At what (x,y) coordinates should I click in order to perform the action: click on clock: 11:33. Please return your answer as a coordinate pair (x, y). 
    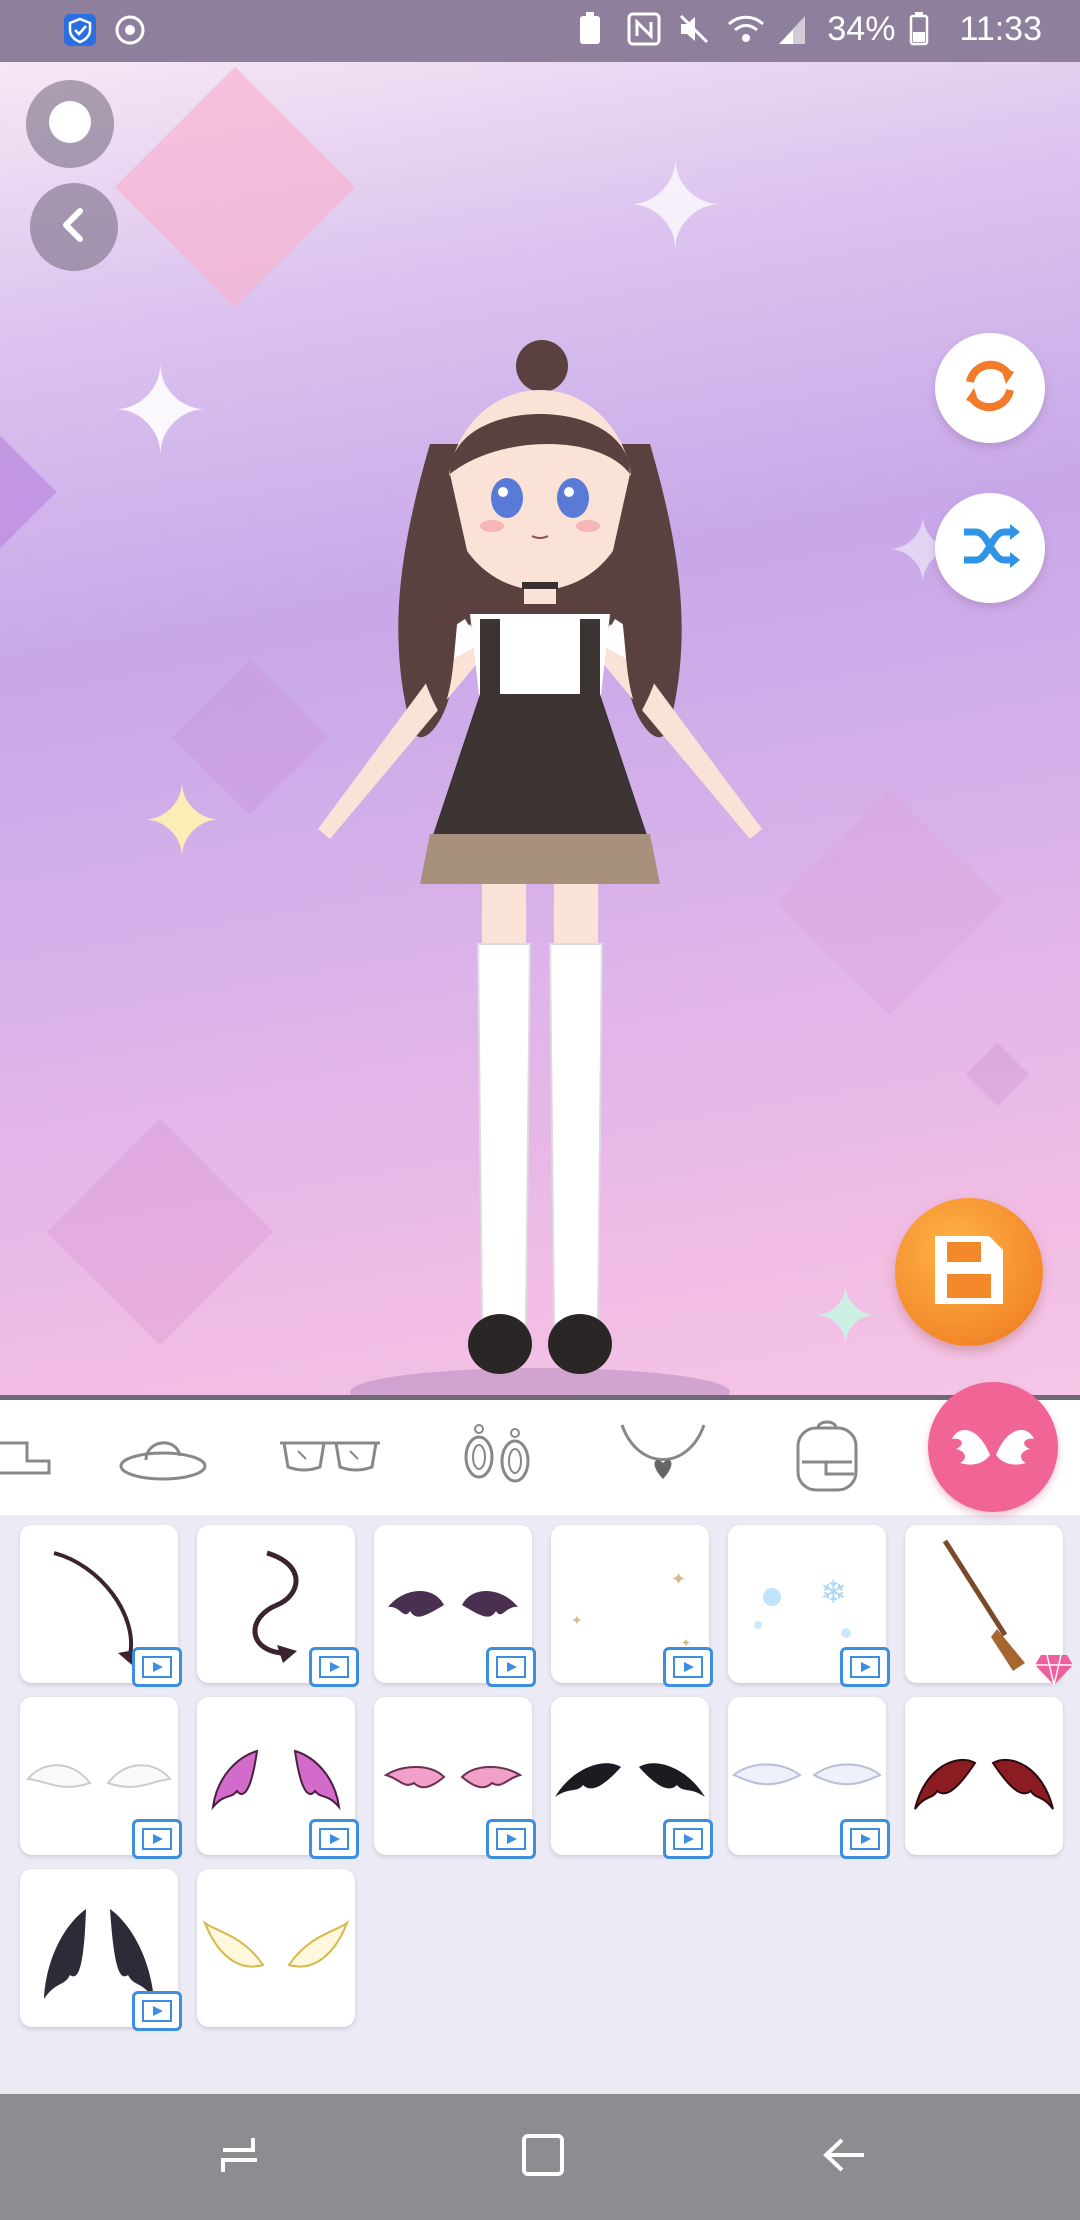
    Looking at the image, I should click on (1000, 29).